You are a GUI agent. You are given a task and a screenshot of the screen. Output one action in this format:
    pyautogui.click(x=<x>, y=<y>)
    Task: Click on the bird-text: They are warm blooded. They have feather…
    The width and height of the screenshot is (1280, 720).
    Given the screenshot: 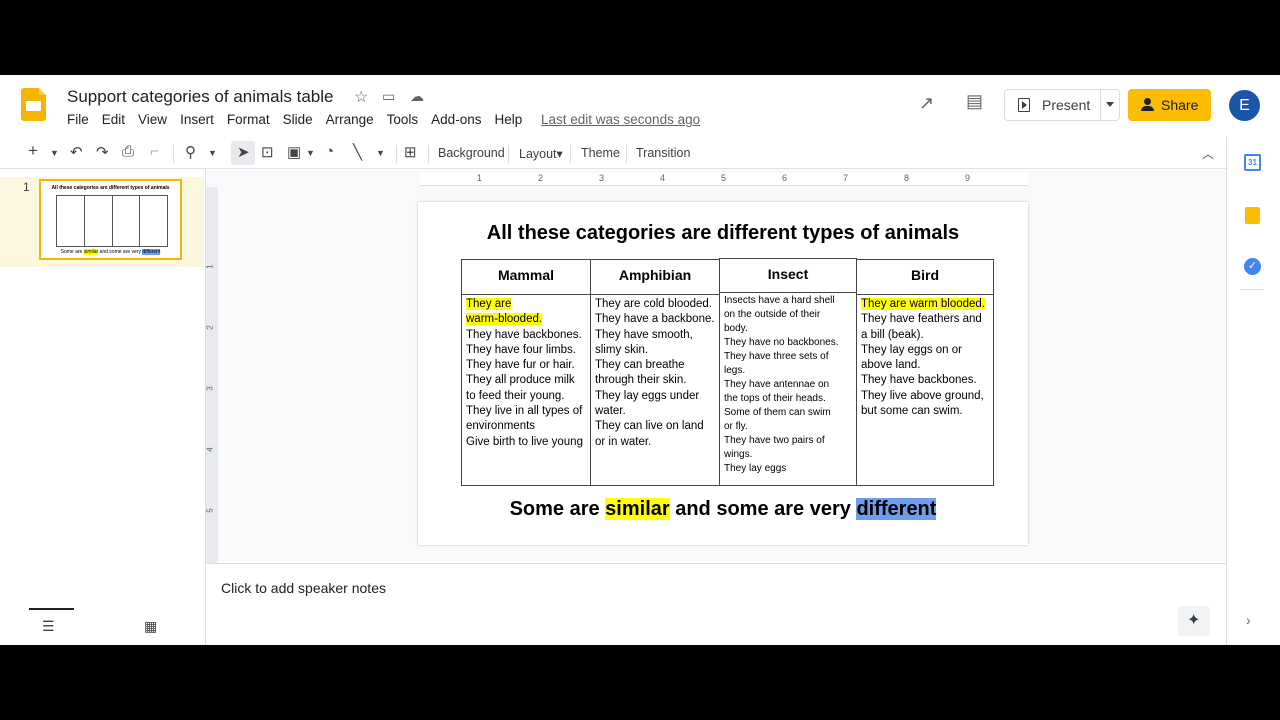 What is the action you would take?
    pyautogui.click(x=923, y=358)
    